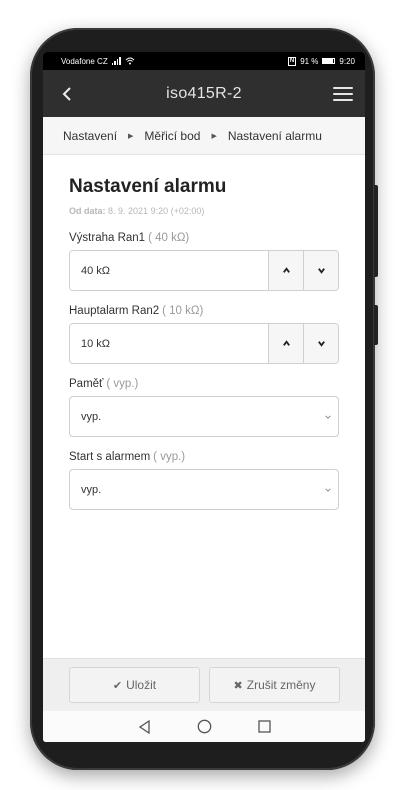 The height and width of the screenshot is (790, 398). What do you see at coordinates (156, 211) in the screenshot?
I see `date-value: 8. 9. 2021 9:20 (+02:00)` at bounding box center [156, 211].